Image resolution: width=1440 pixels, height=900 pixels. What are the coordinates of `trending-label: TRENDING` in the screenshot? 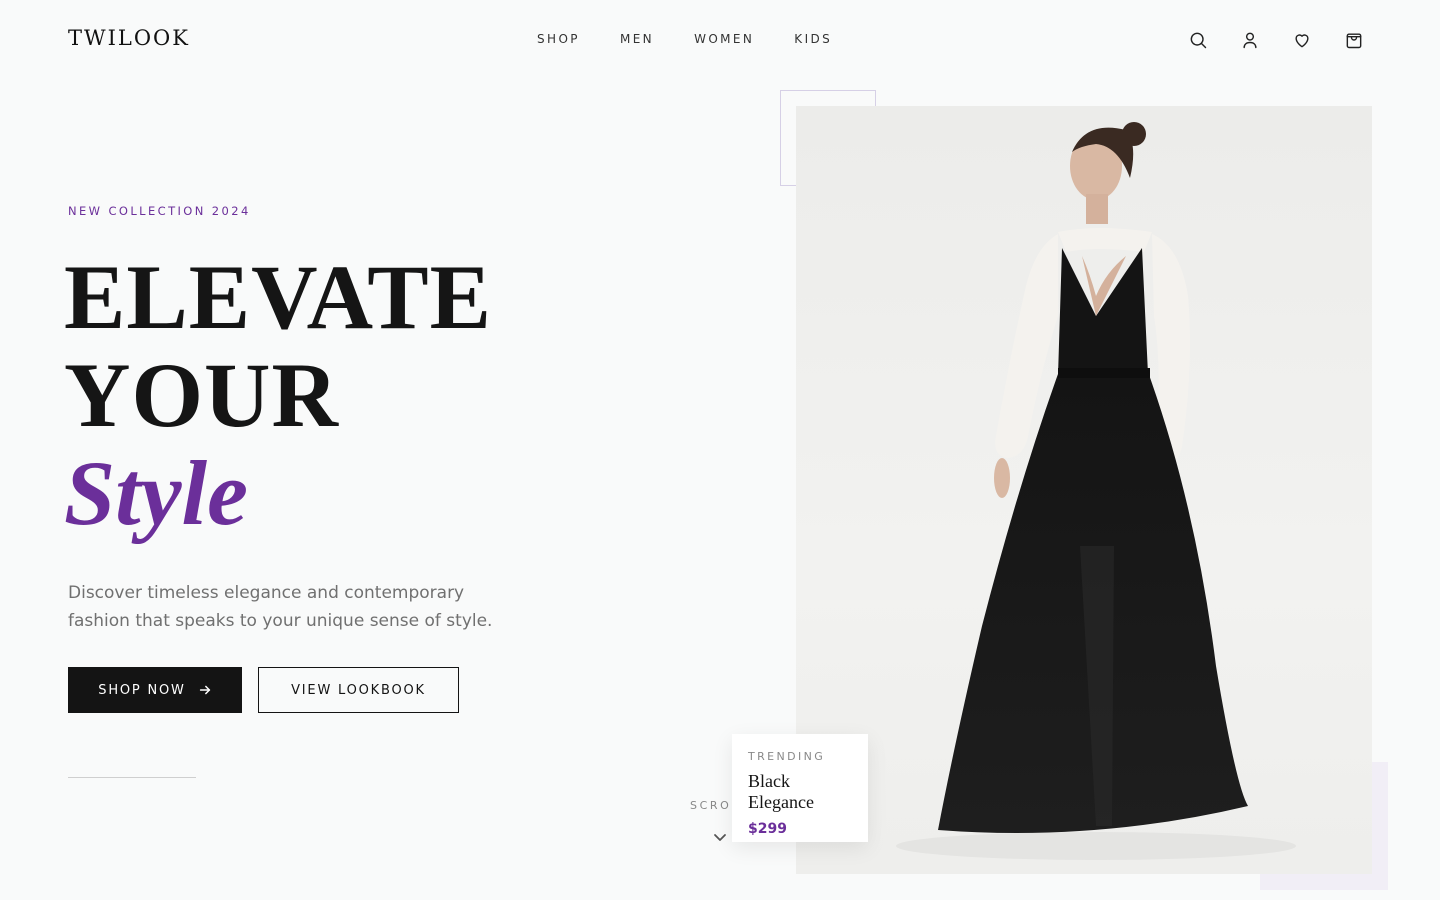 It's located at (787, 756).